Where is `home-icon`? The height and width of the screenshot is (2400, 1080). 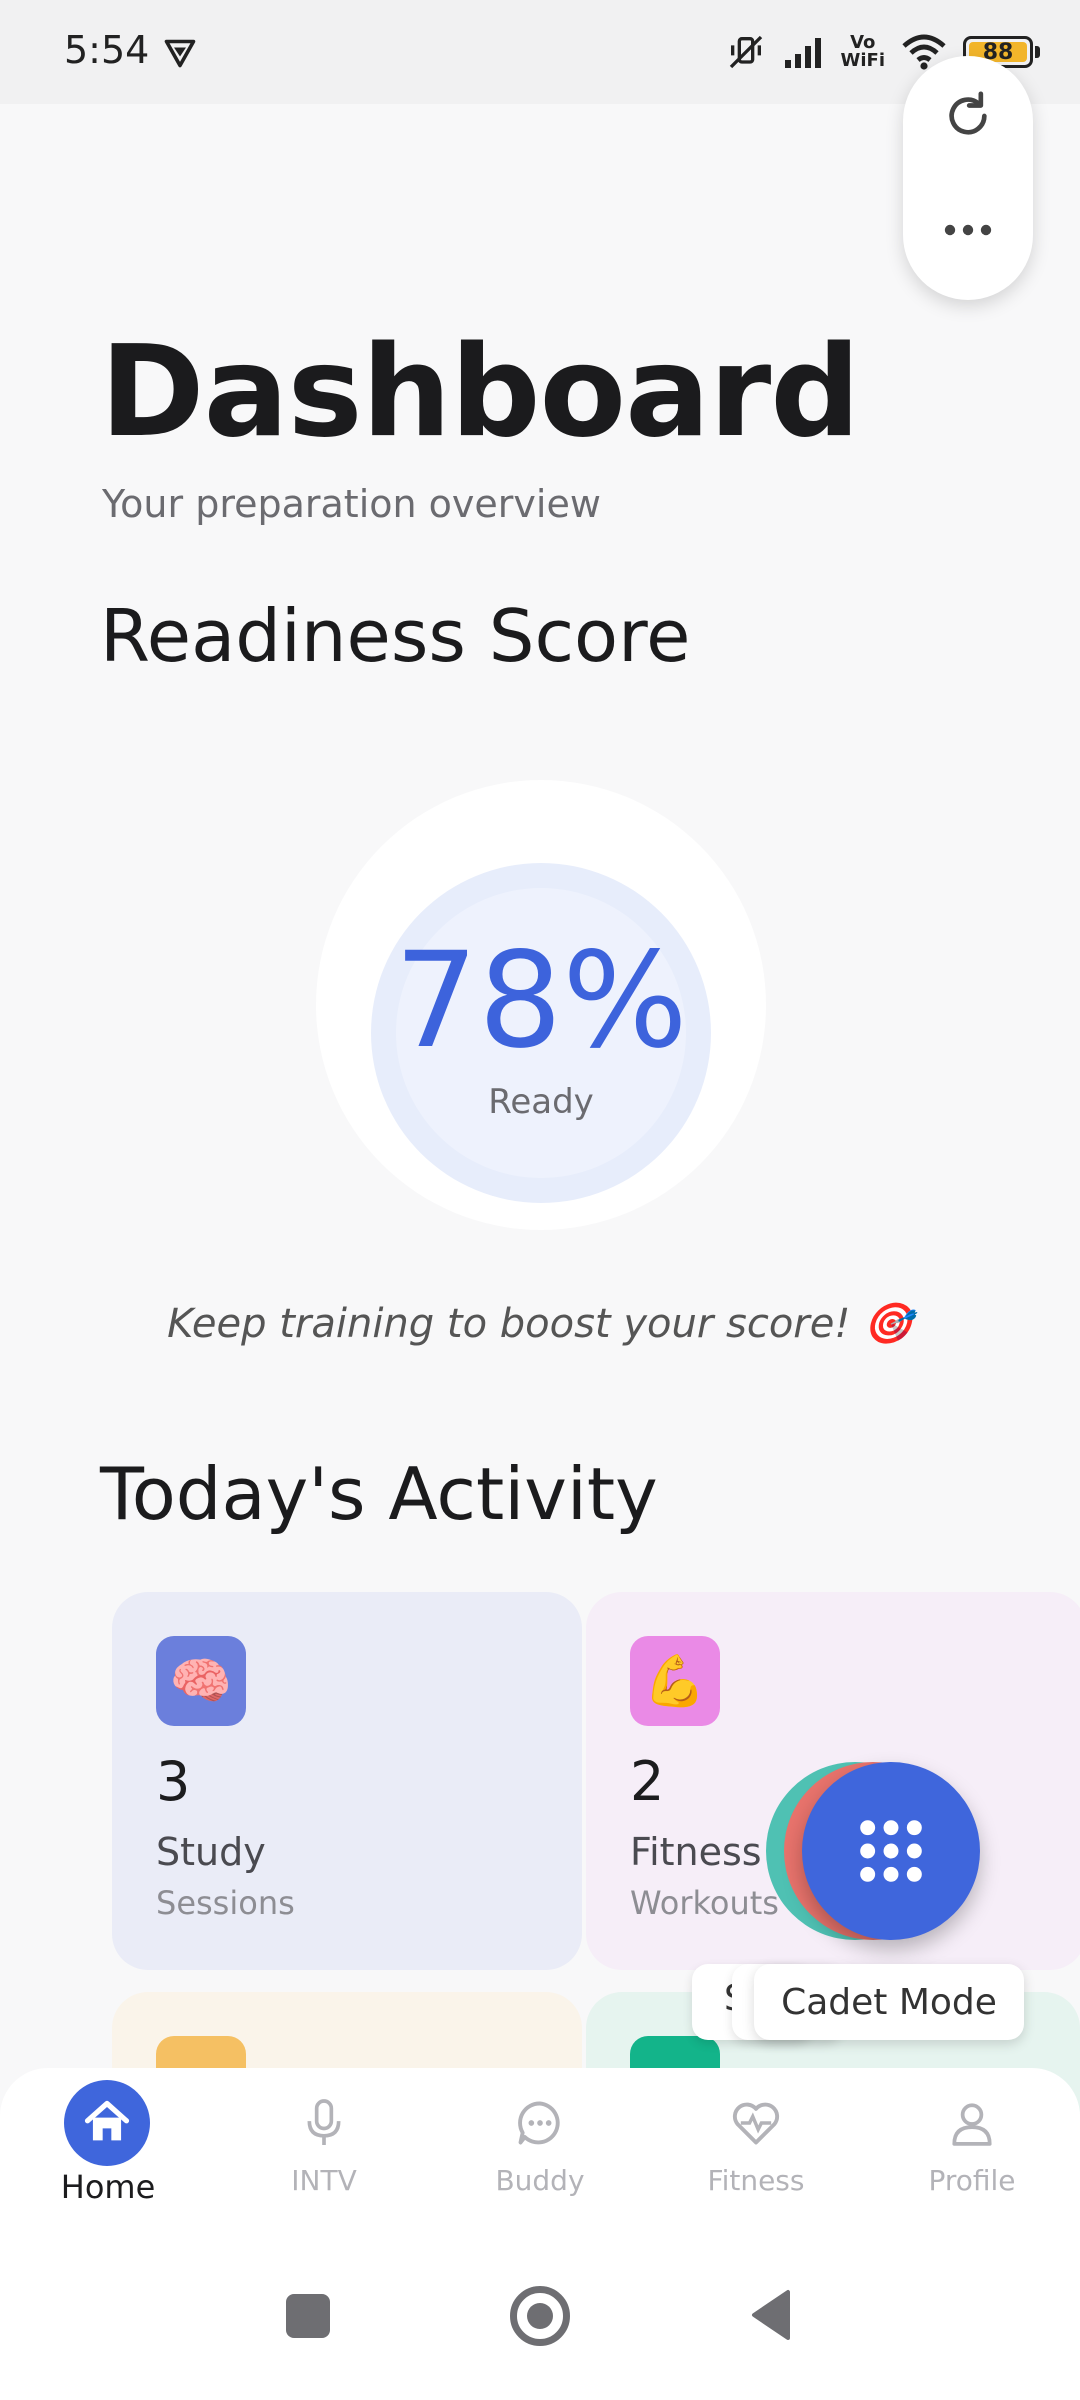 home-icon is located at coordinates (107, 2123).